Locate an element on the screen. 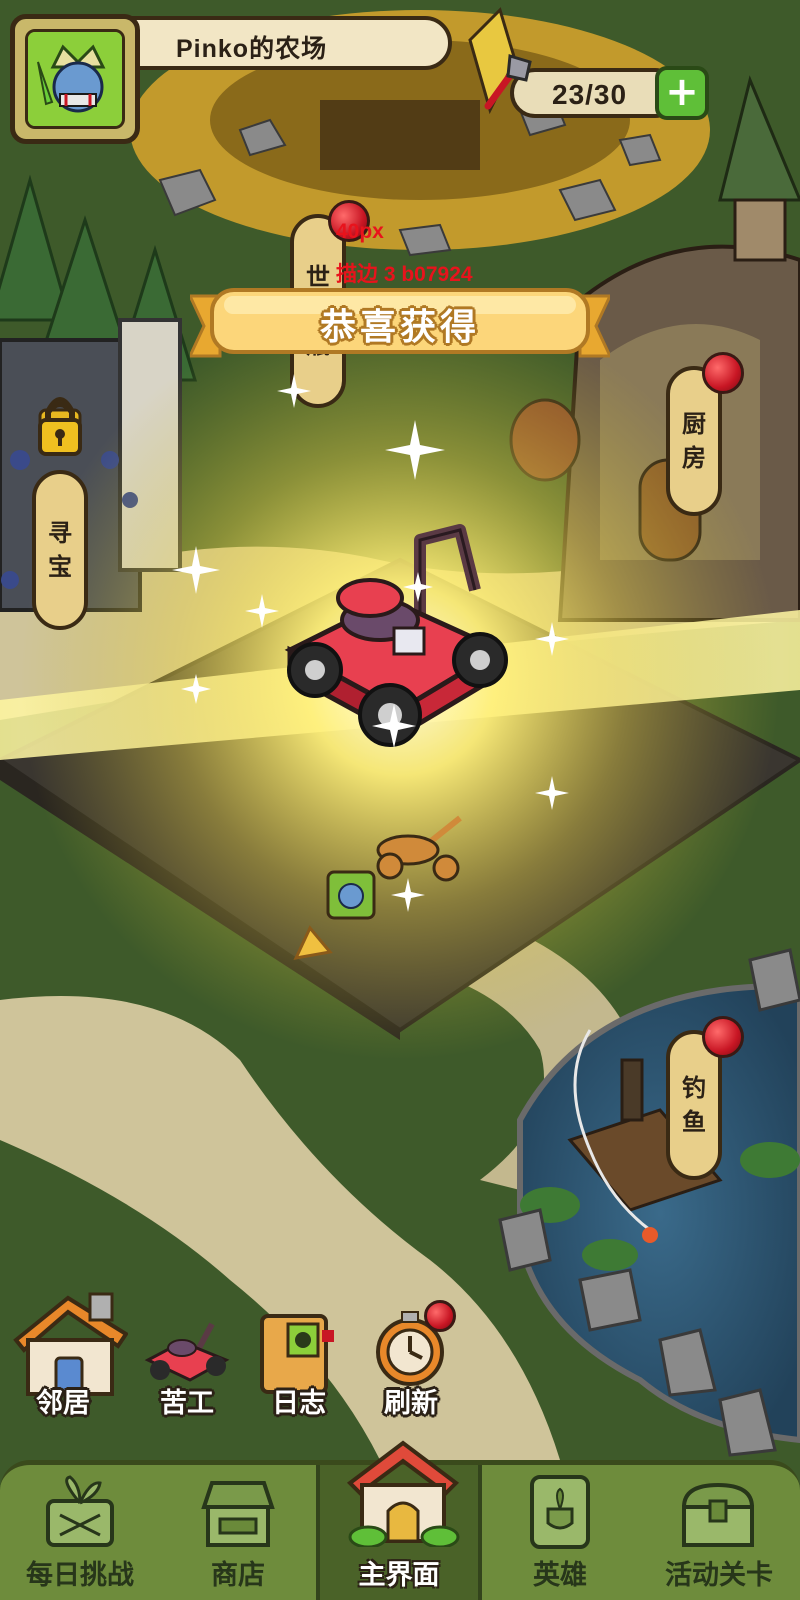 This screenshot has width=800, height=1600. refresh-label: 刷新 is located at coordinates (411, 1403).